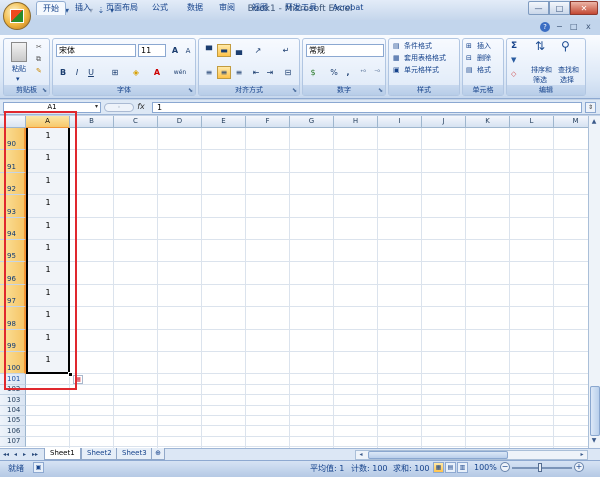 Image resolution: width=600 pixels, height=477 pixels. What do you see at coordinates (175, 50) in the screenshot?
I see `grow-font-icon: A` at bounding box center [175, 50].